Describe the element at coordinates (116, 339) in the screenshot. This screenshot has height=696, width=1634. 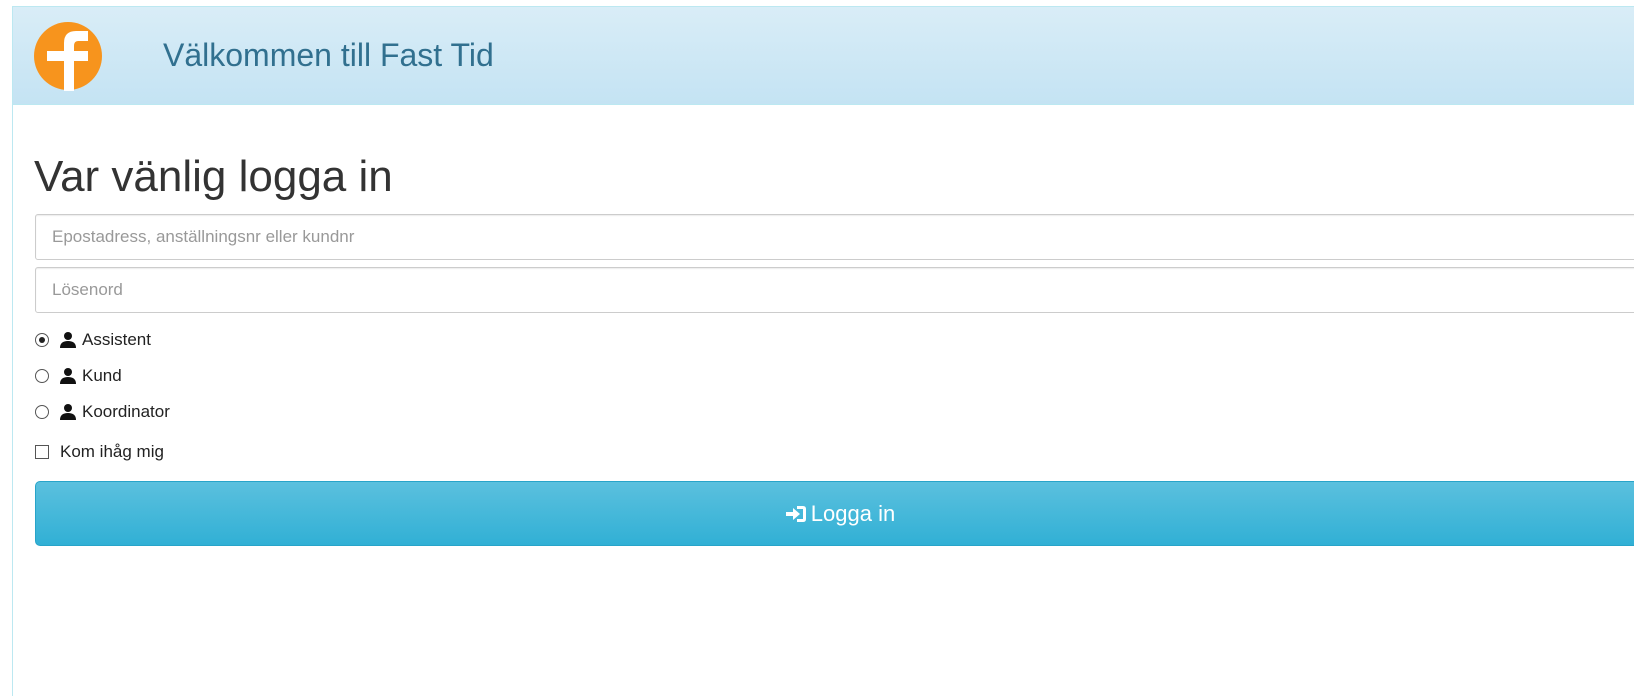
I see `role-label-assistent: Assistent` at that location.